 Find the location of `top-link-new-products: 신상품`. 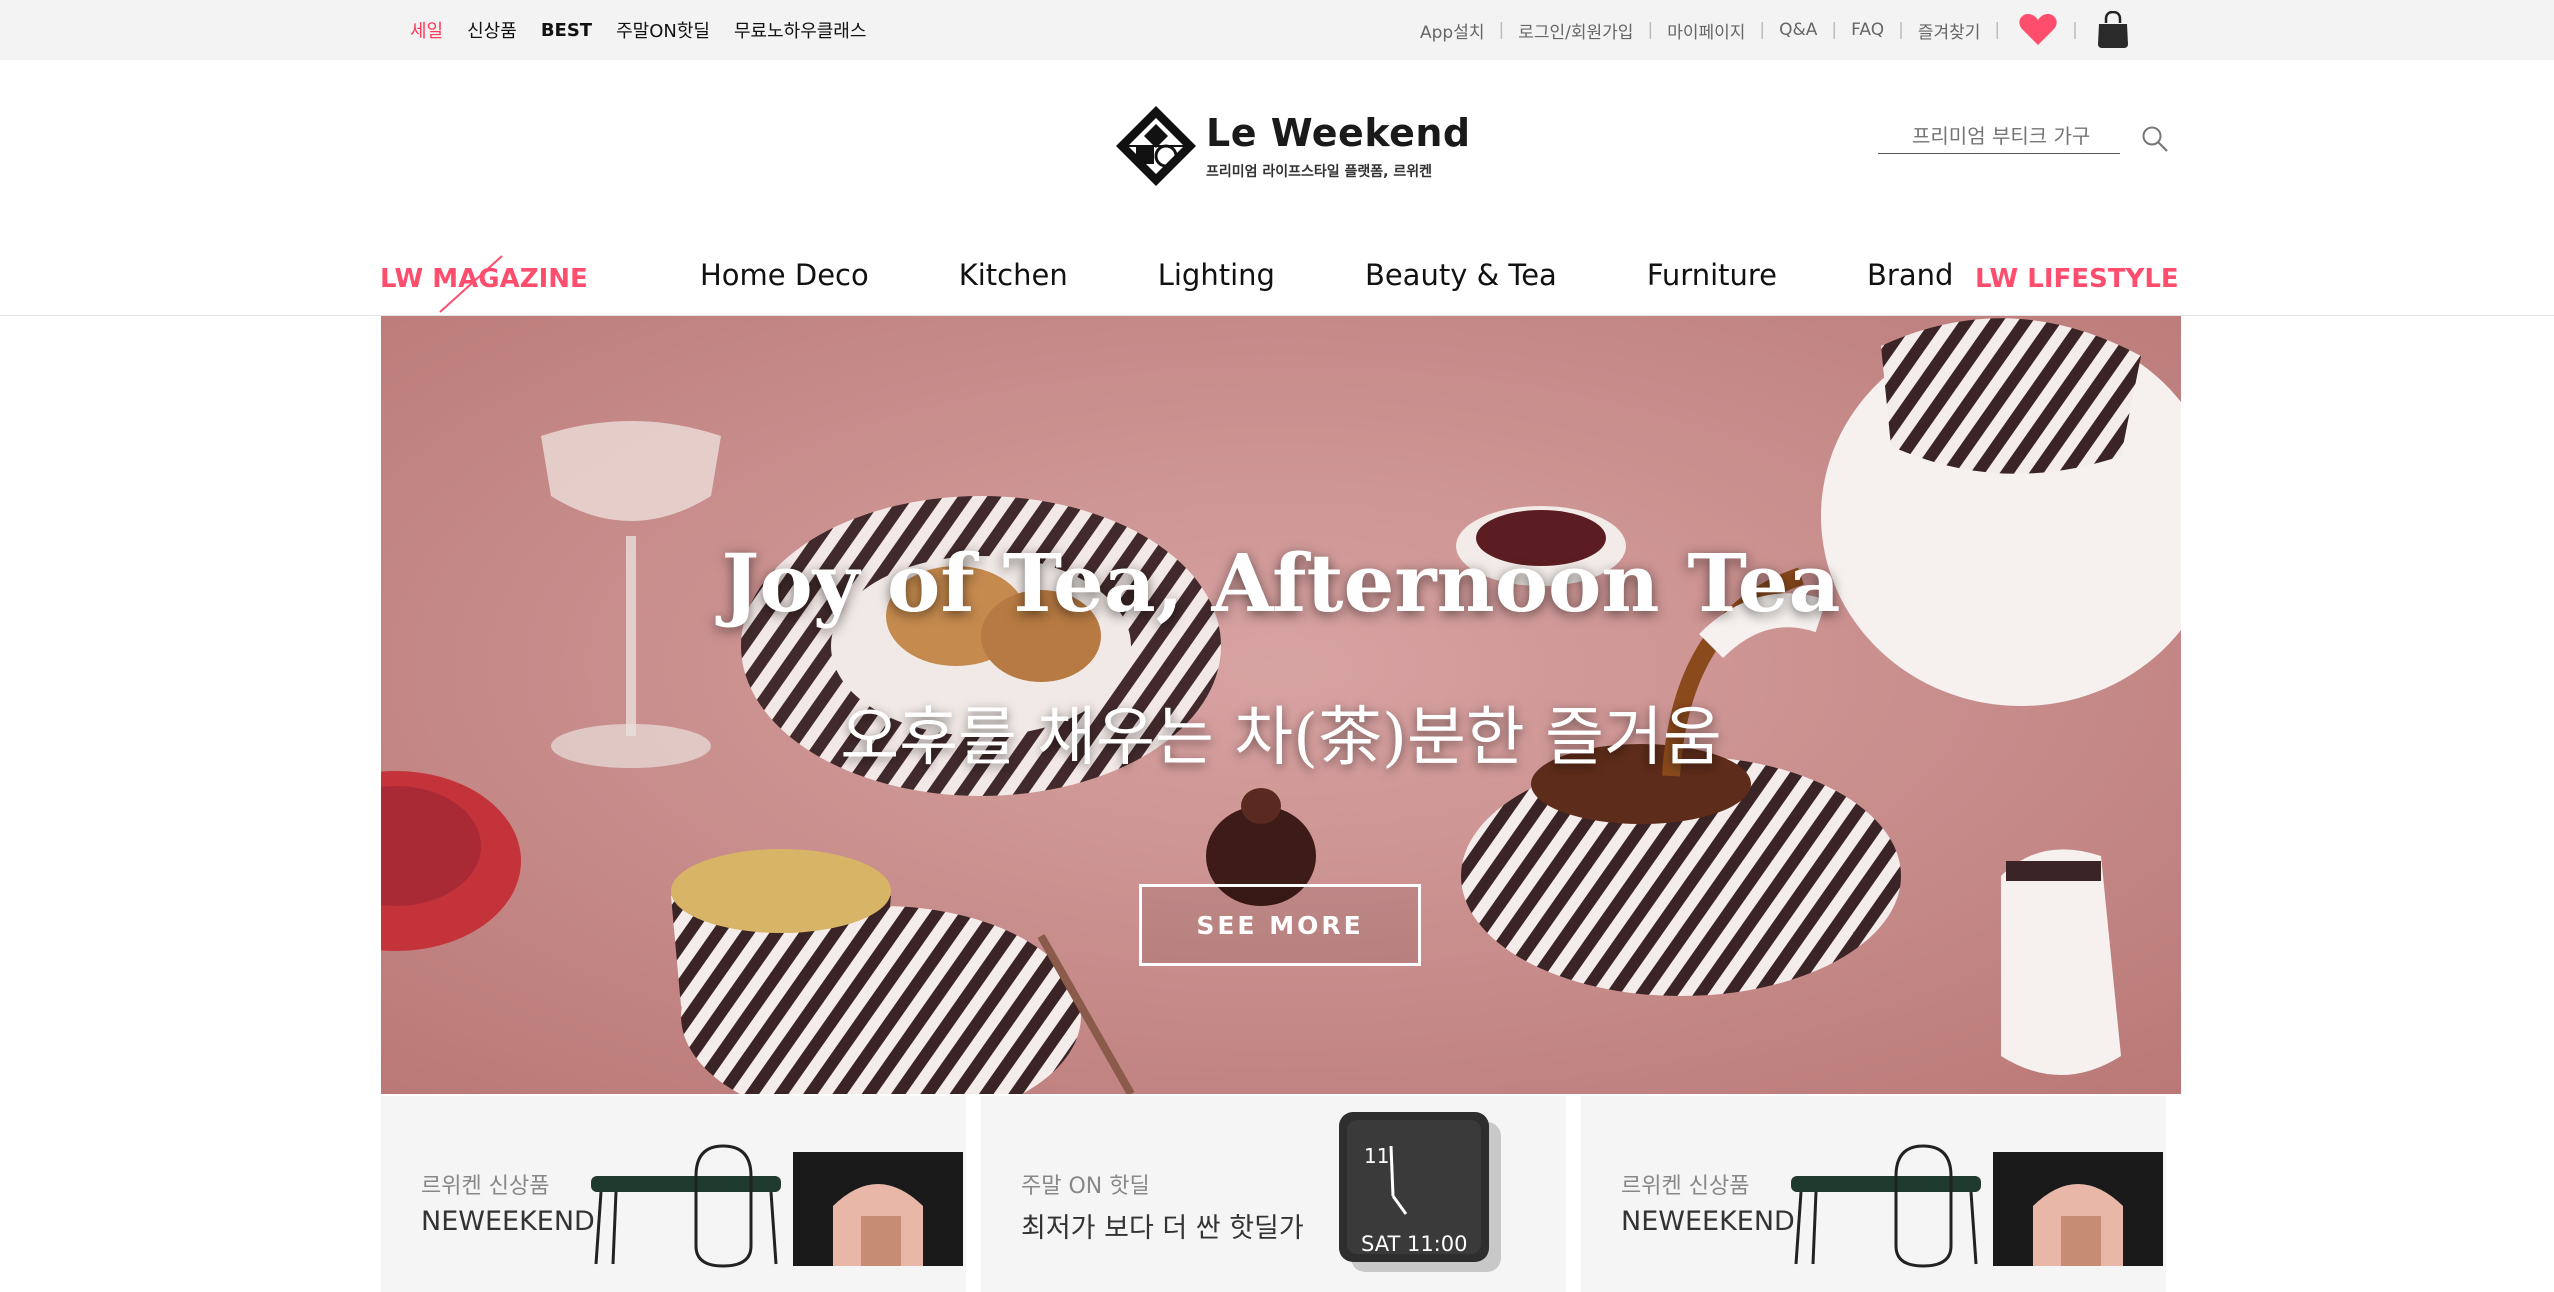

top-link-new-products: 신상품 is located at coordinates (492, 30).